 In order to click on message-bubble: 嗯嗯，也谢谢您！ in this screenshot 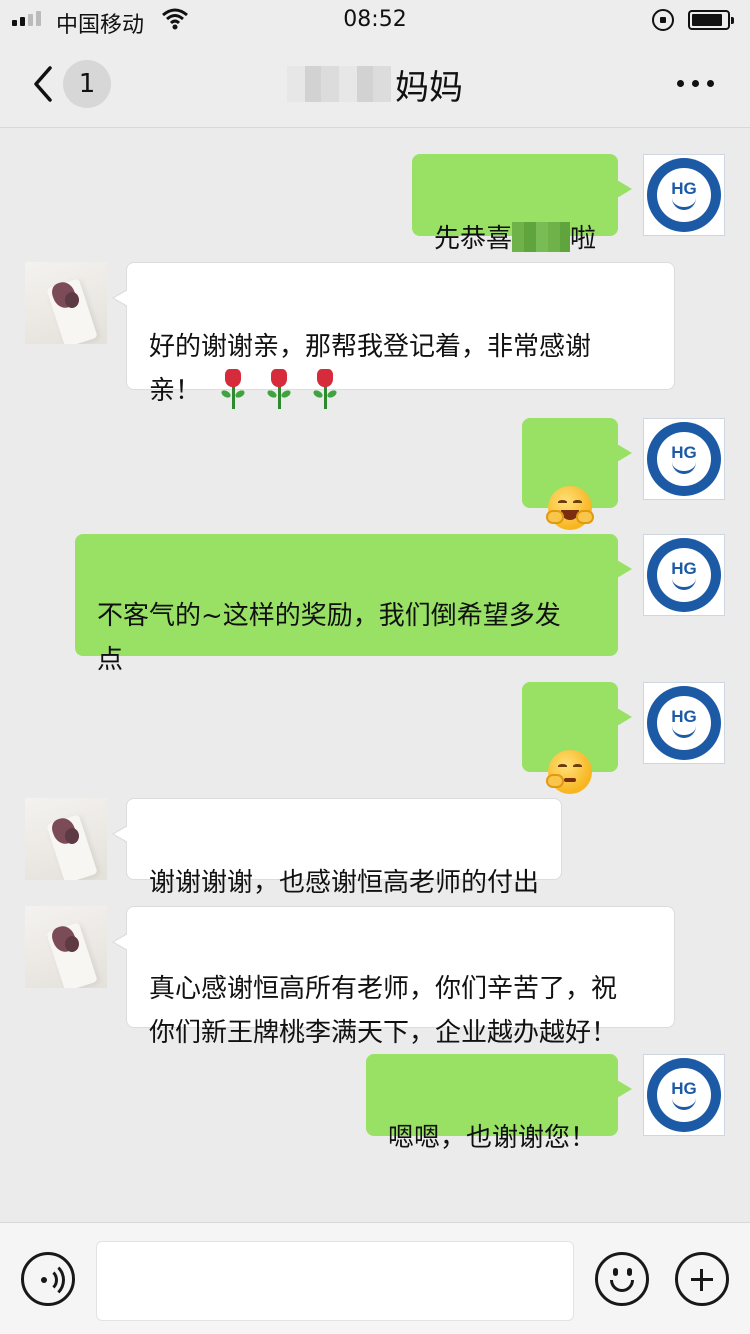, I will do `click(499, 1103)`.